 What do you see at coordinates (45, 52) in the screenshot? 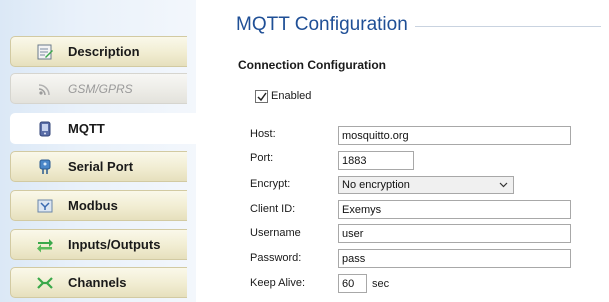
I see `description-icon` at bounding box center [45, 52].